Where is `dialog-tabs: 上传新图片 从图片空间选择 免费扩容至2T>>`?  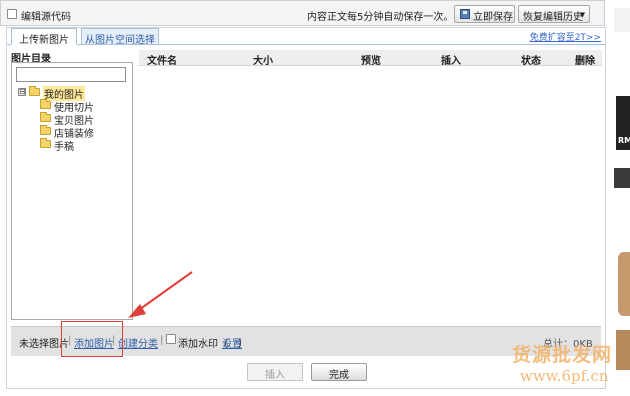
dialog-tabs: 上传新图片 从图片空间选择 免费扩容至2T>> is located at coordinates (306, 37).